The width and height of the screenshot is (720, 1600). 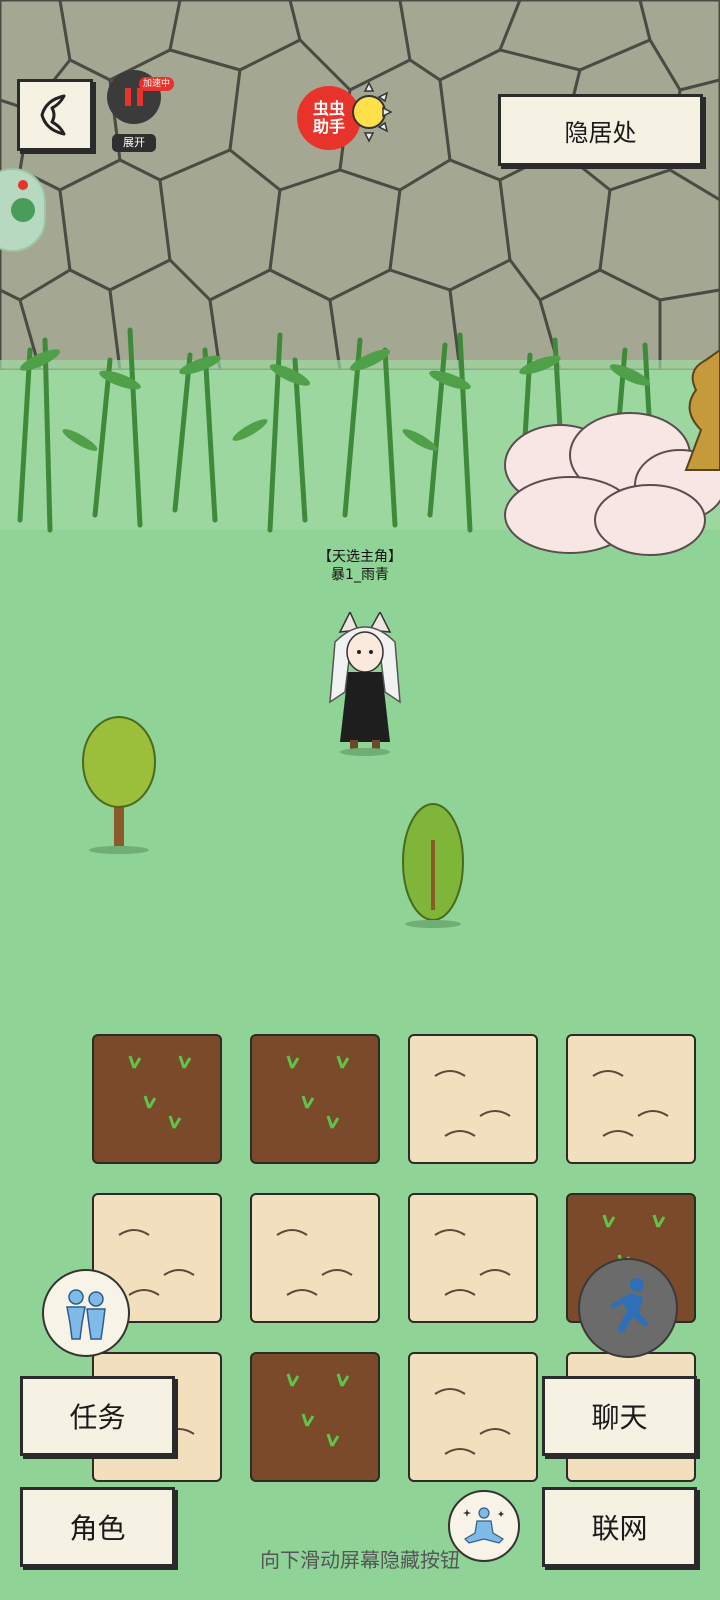 I want to click on bush-tree, so click(x=433, y=865).